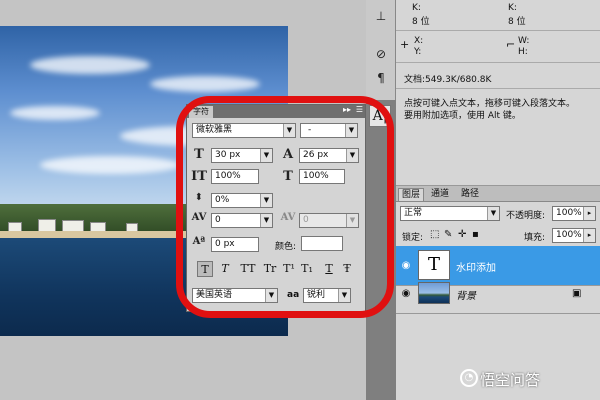  What do you see at coordinates (475, 234) in the screenshot?
I see `lock-all-icon: ▪` at bounding box center [475, 234].